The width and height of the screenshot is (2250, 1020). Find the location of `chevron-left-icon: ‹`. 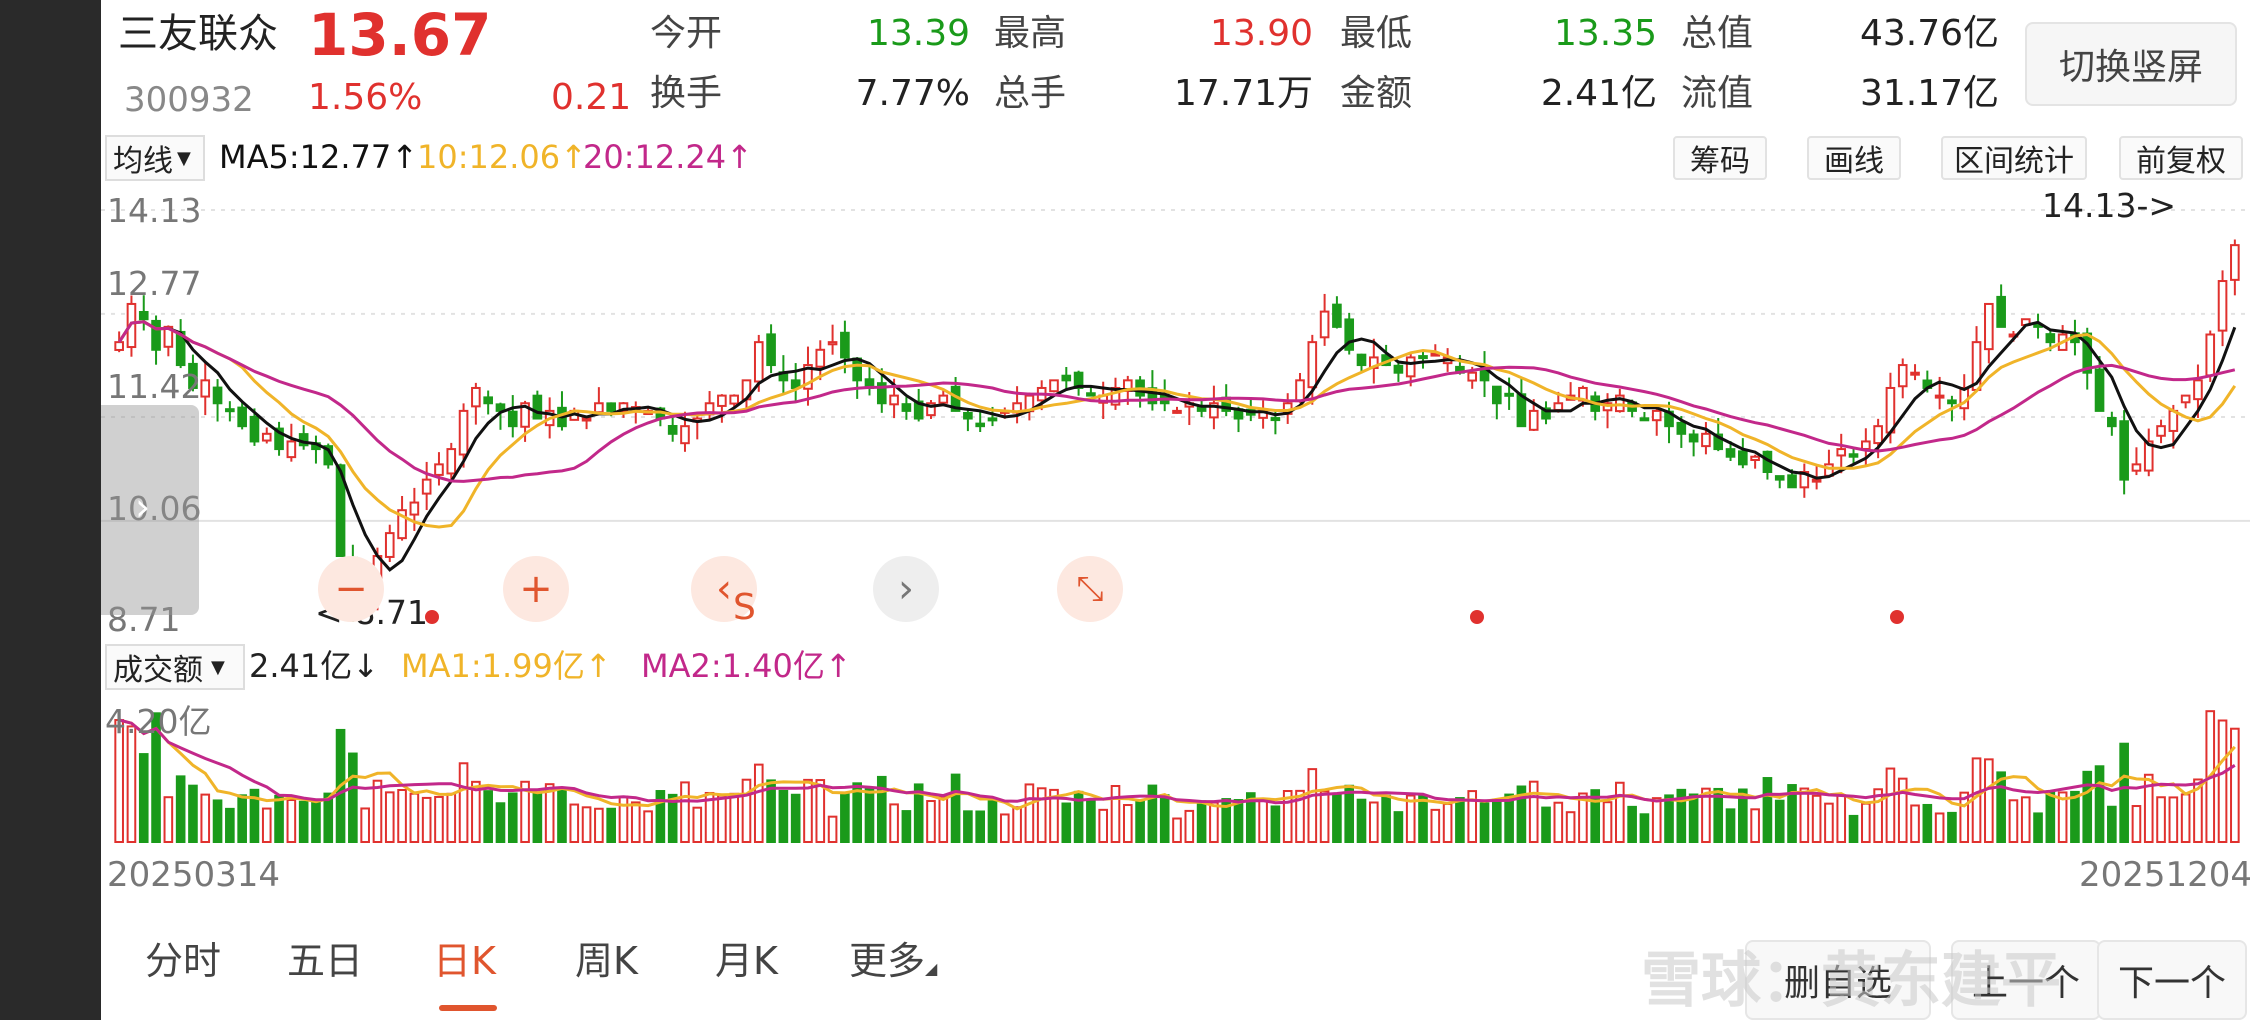

chevron-left-icon: ‹ is located at coordinates (724, 589).